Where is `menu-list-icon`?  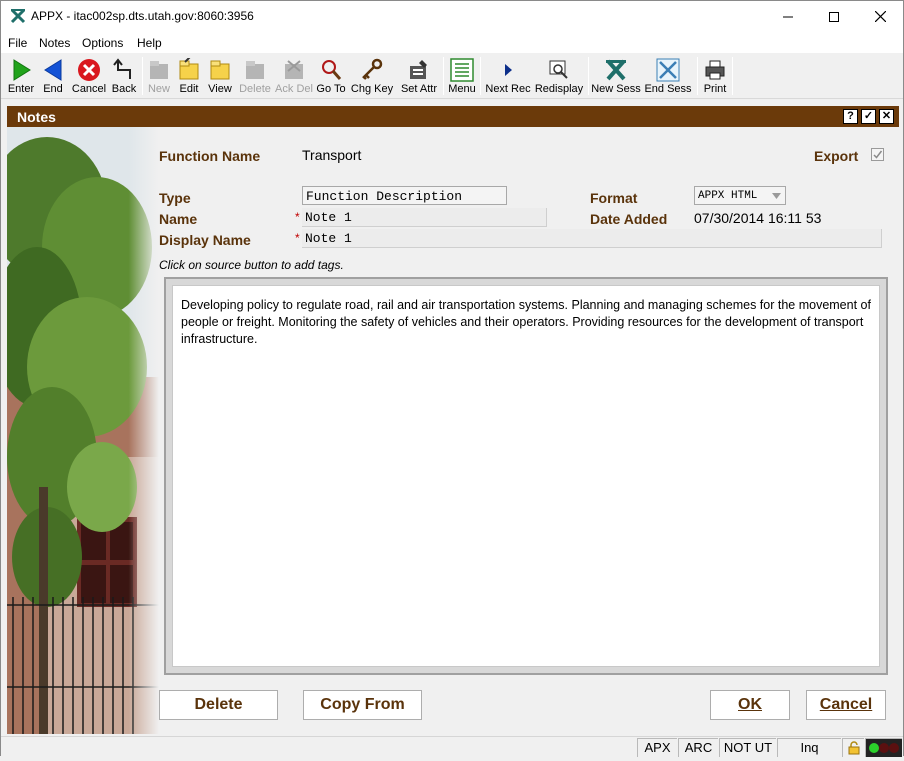
menu-list-icon is located at coordinates (462, 70).